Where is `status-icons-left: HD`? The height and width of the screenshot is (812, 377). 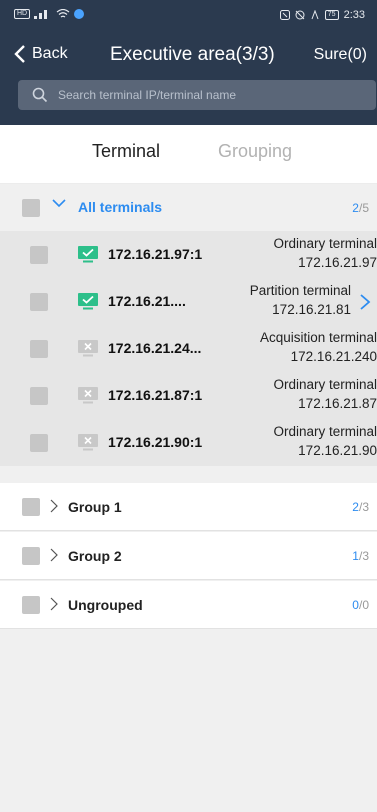 status-icons-left: HD is located at coordinates (49, 14).